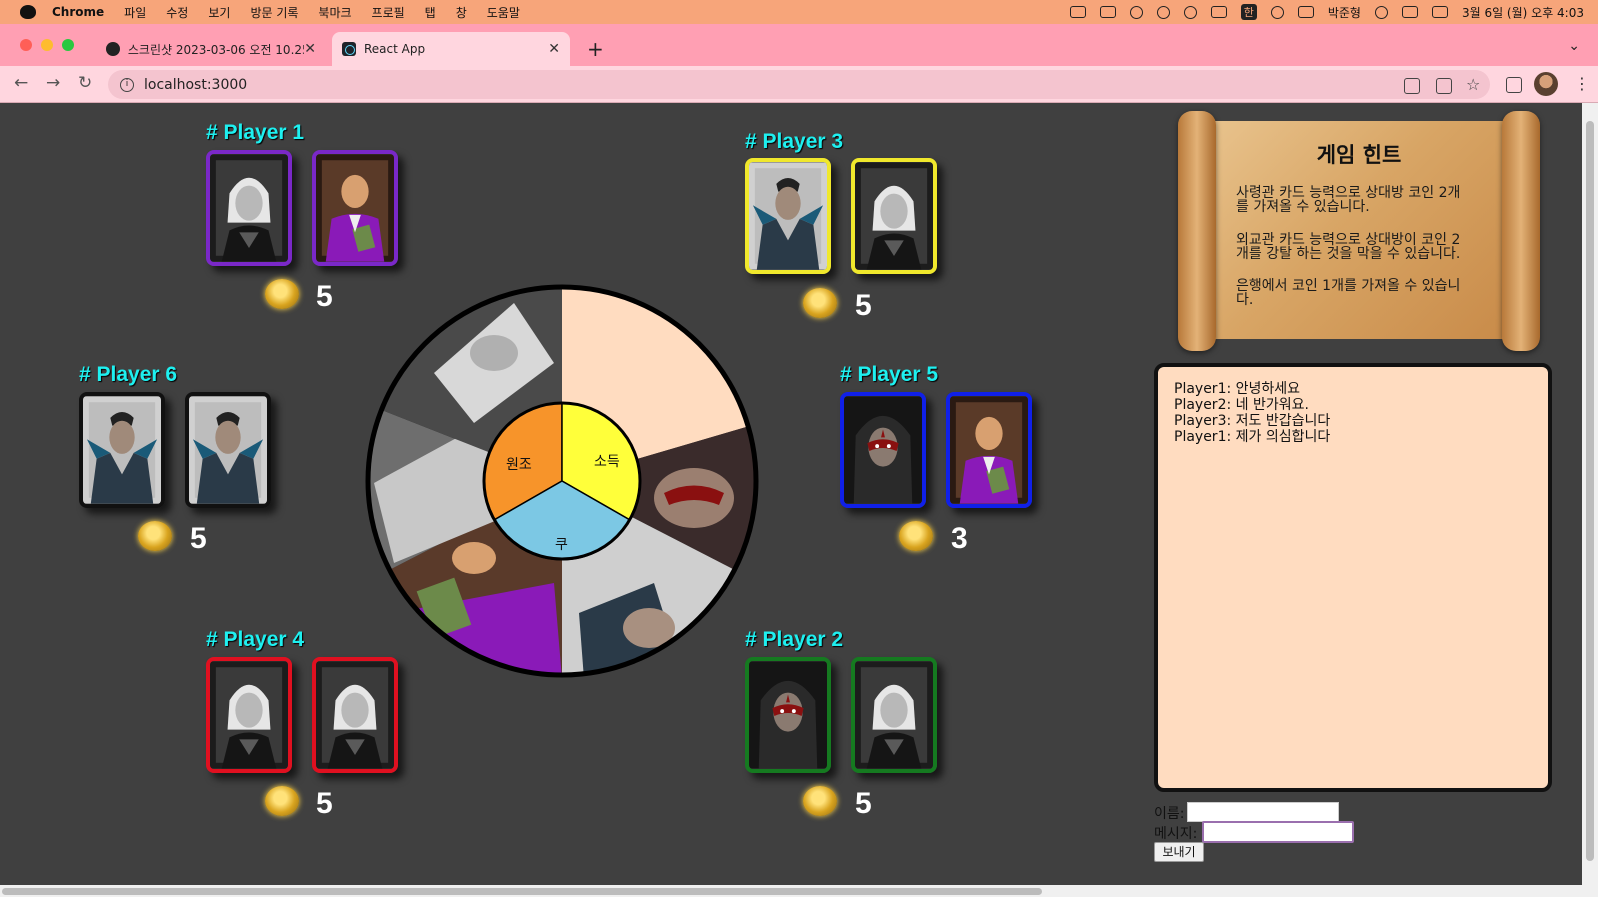  What do you see at coordinates (1277, 12) in the screenshot?
I see `wifi-icon` at bounding box center [1277, 12].